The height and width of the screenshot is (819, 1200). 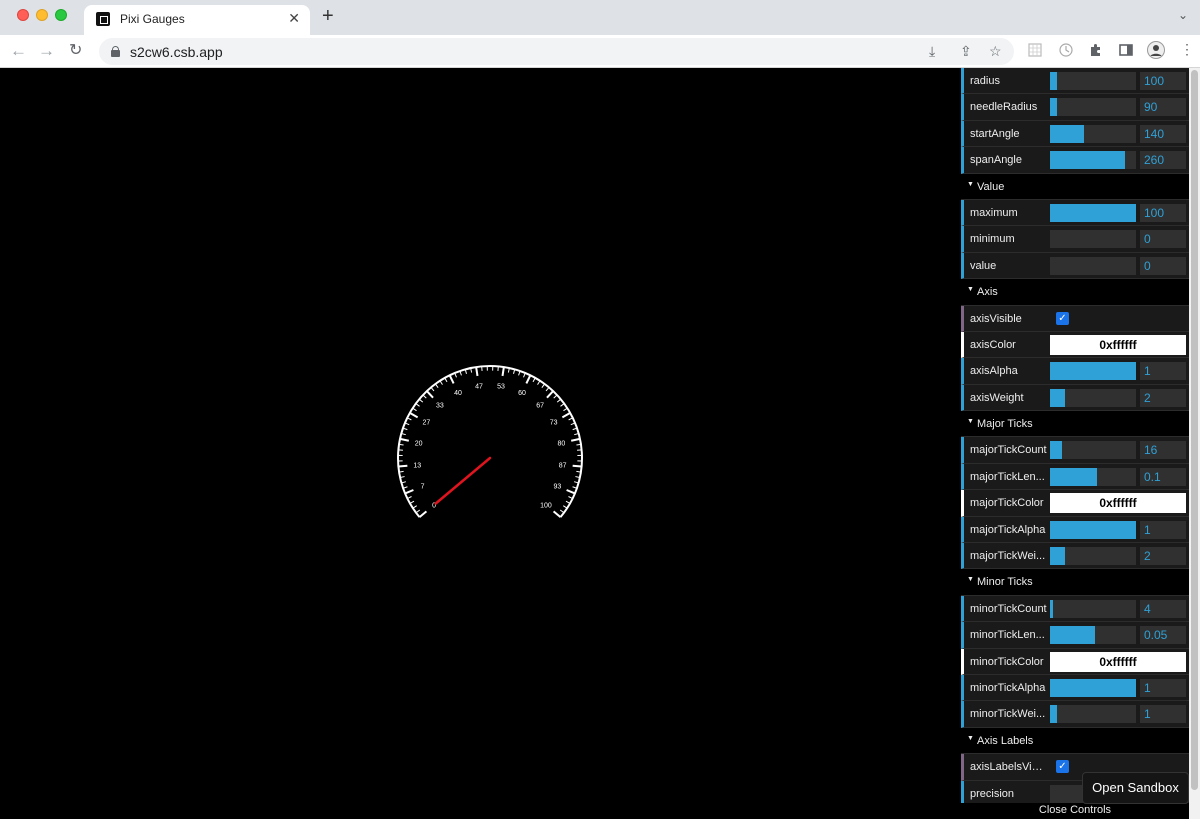 What do you see at coordinates (1035, 50) in the screenshot?
I see `extension-grid-icon` at bounding box center [1035, 50].